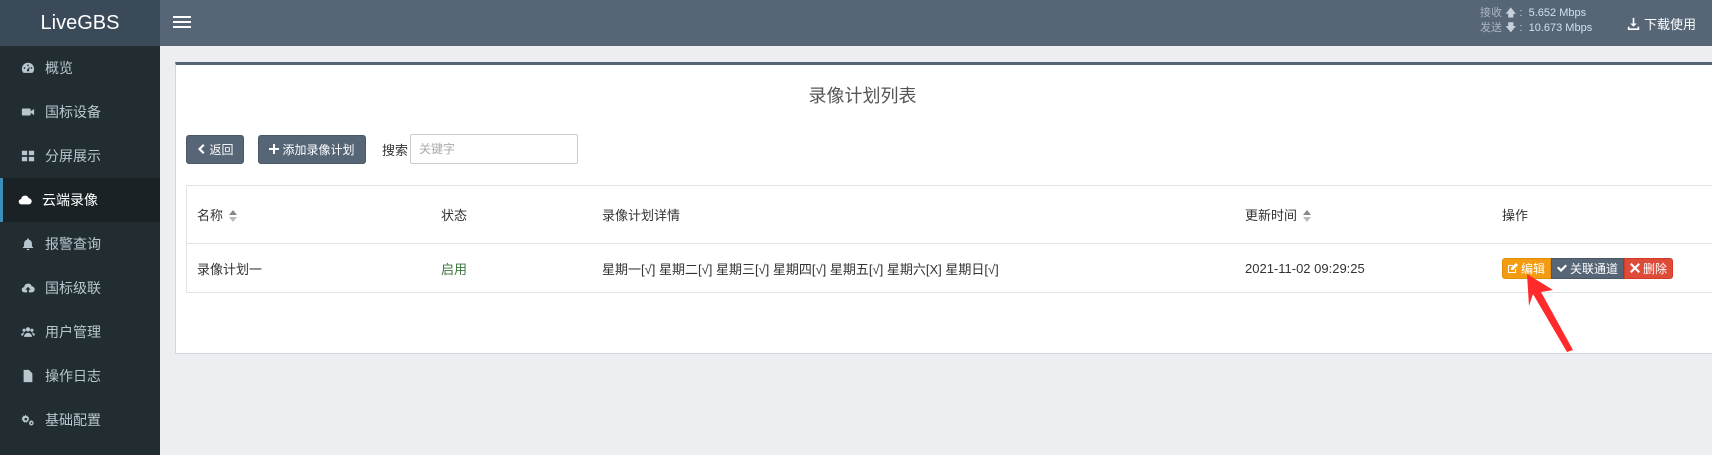 Image resolution: width=1712 pixels, height=455 pixels. I want to click on download-label: 下载使用, so click(1670, 24).